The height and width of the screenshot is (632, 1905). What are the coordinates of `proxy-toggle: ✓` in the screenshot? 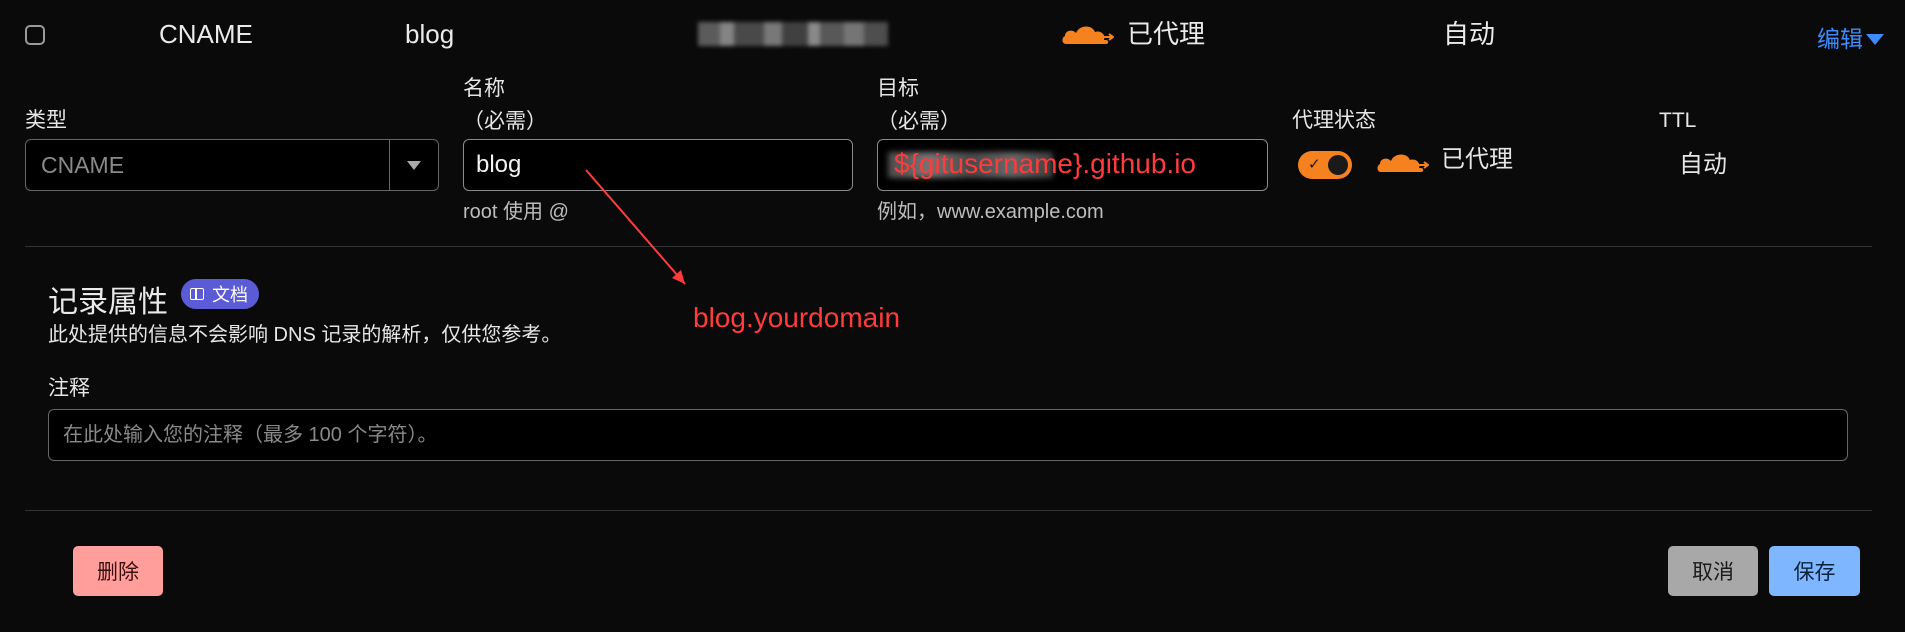 It's located at (1325, 165).